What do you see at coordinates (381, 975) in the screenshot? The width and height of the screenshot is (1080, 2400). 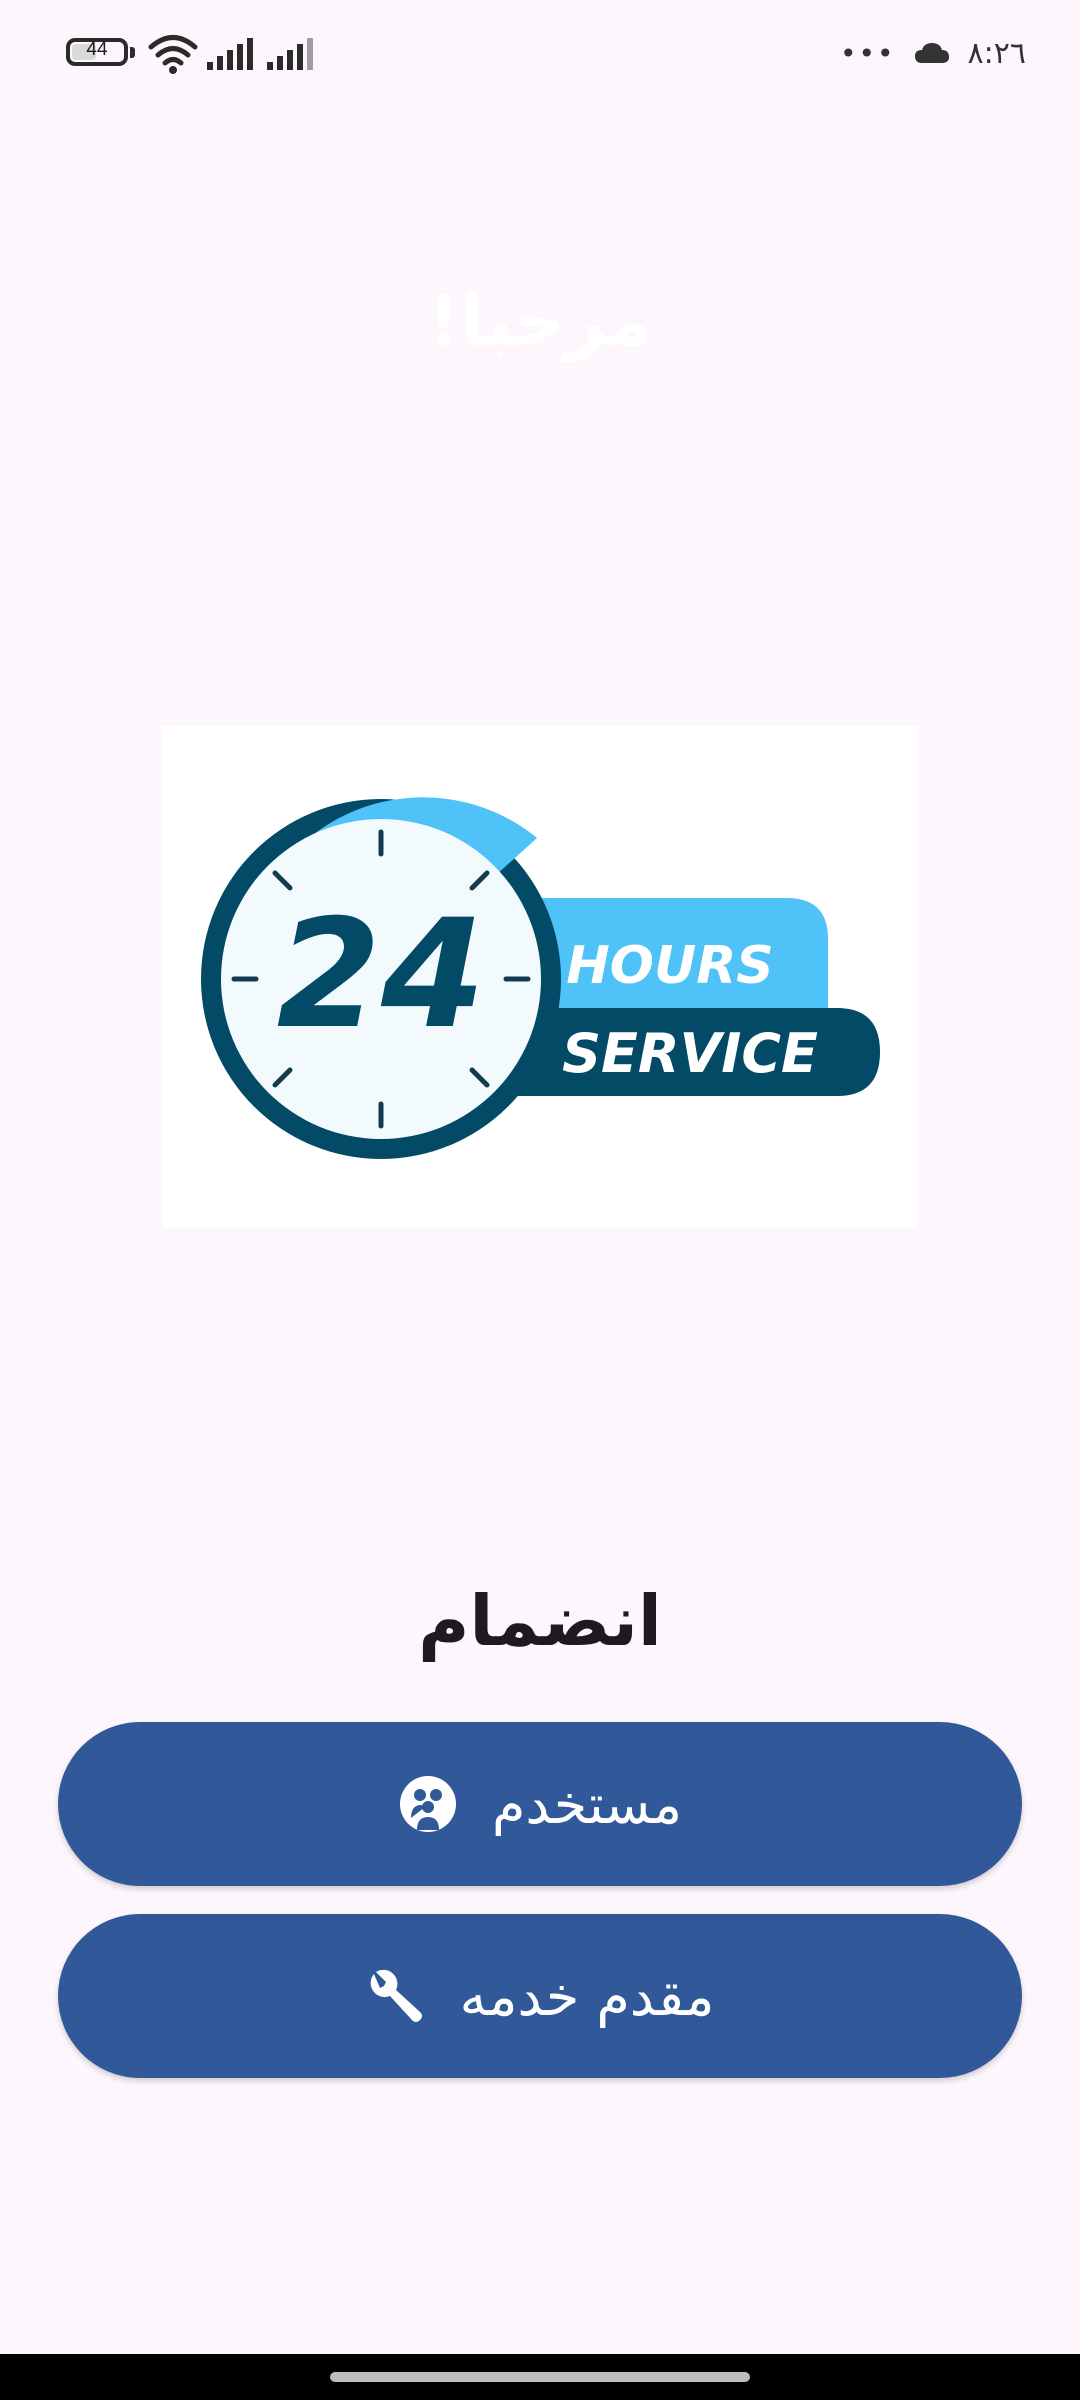 I see `logo-number: 24` at bounding box center [381, 975].